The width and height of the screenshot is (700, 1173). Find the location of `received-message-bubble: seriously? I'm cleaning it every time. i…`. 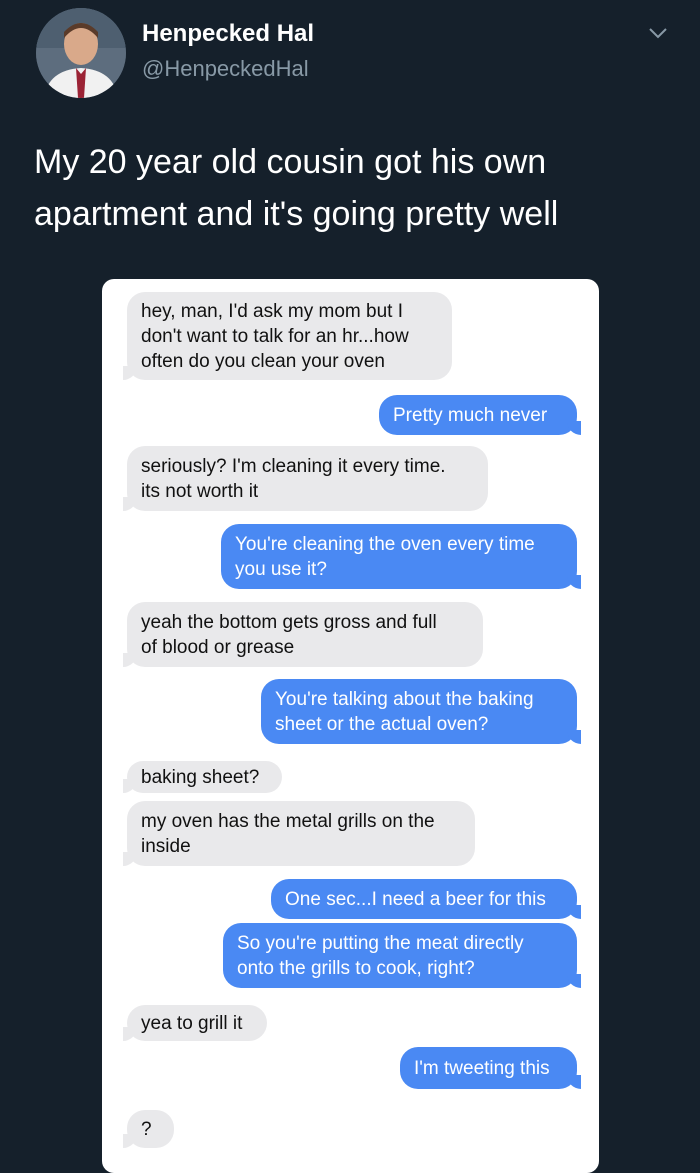

received-message-bubble: seriously? I'm cleaning it every time. i… is located at coordinates (305, 478).